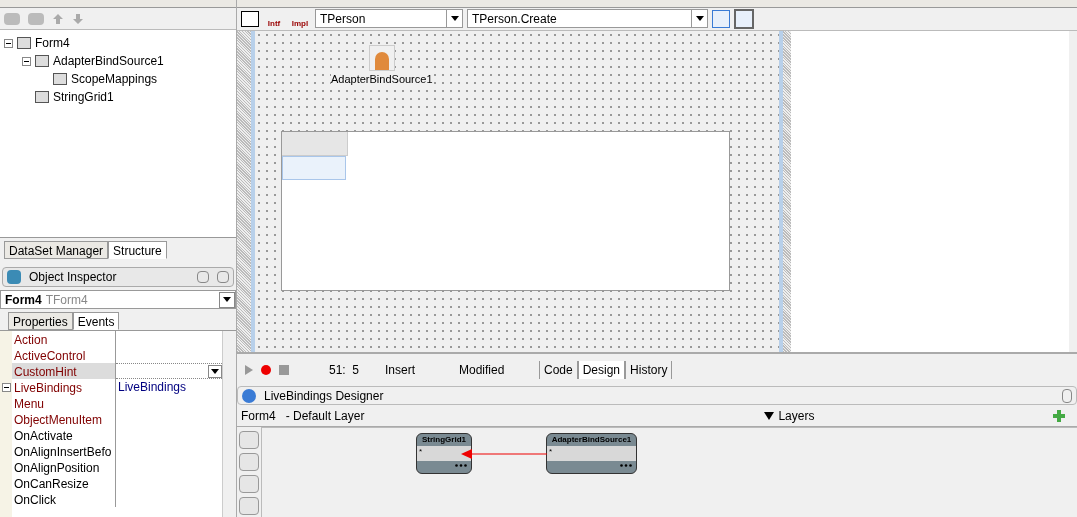 The image size is (1077, 517). What do you see at coordinates (152, 387) in the screenshot?
I see `property-value: LiveBindings` at bounding box center [152, 387].